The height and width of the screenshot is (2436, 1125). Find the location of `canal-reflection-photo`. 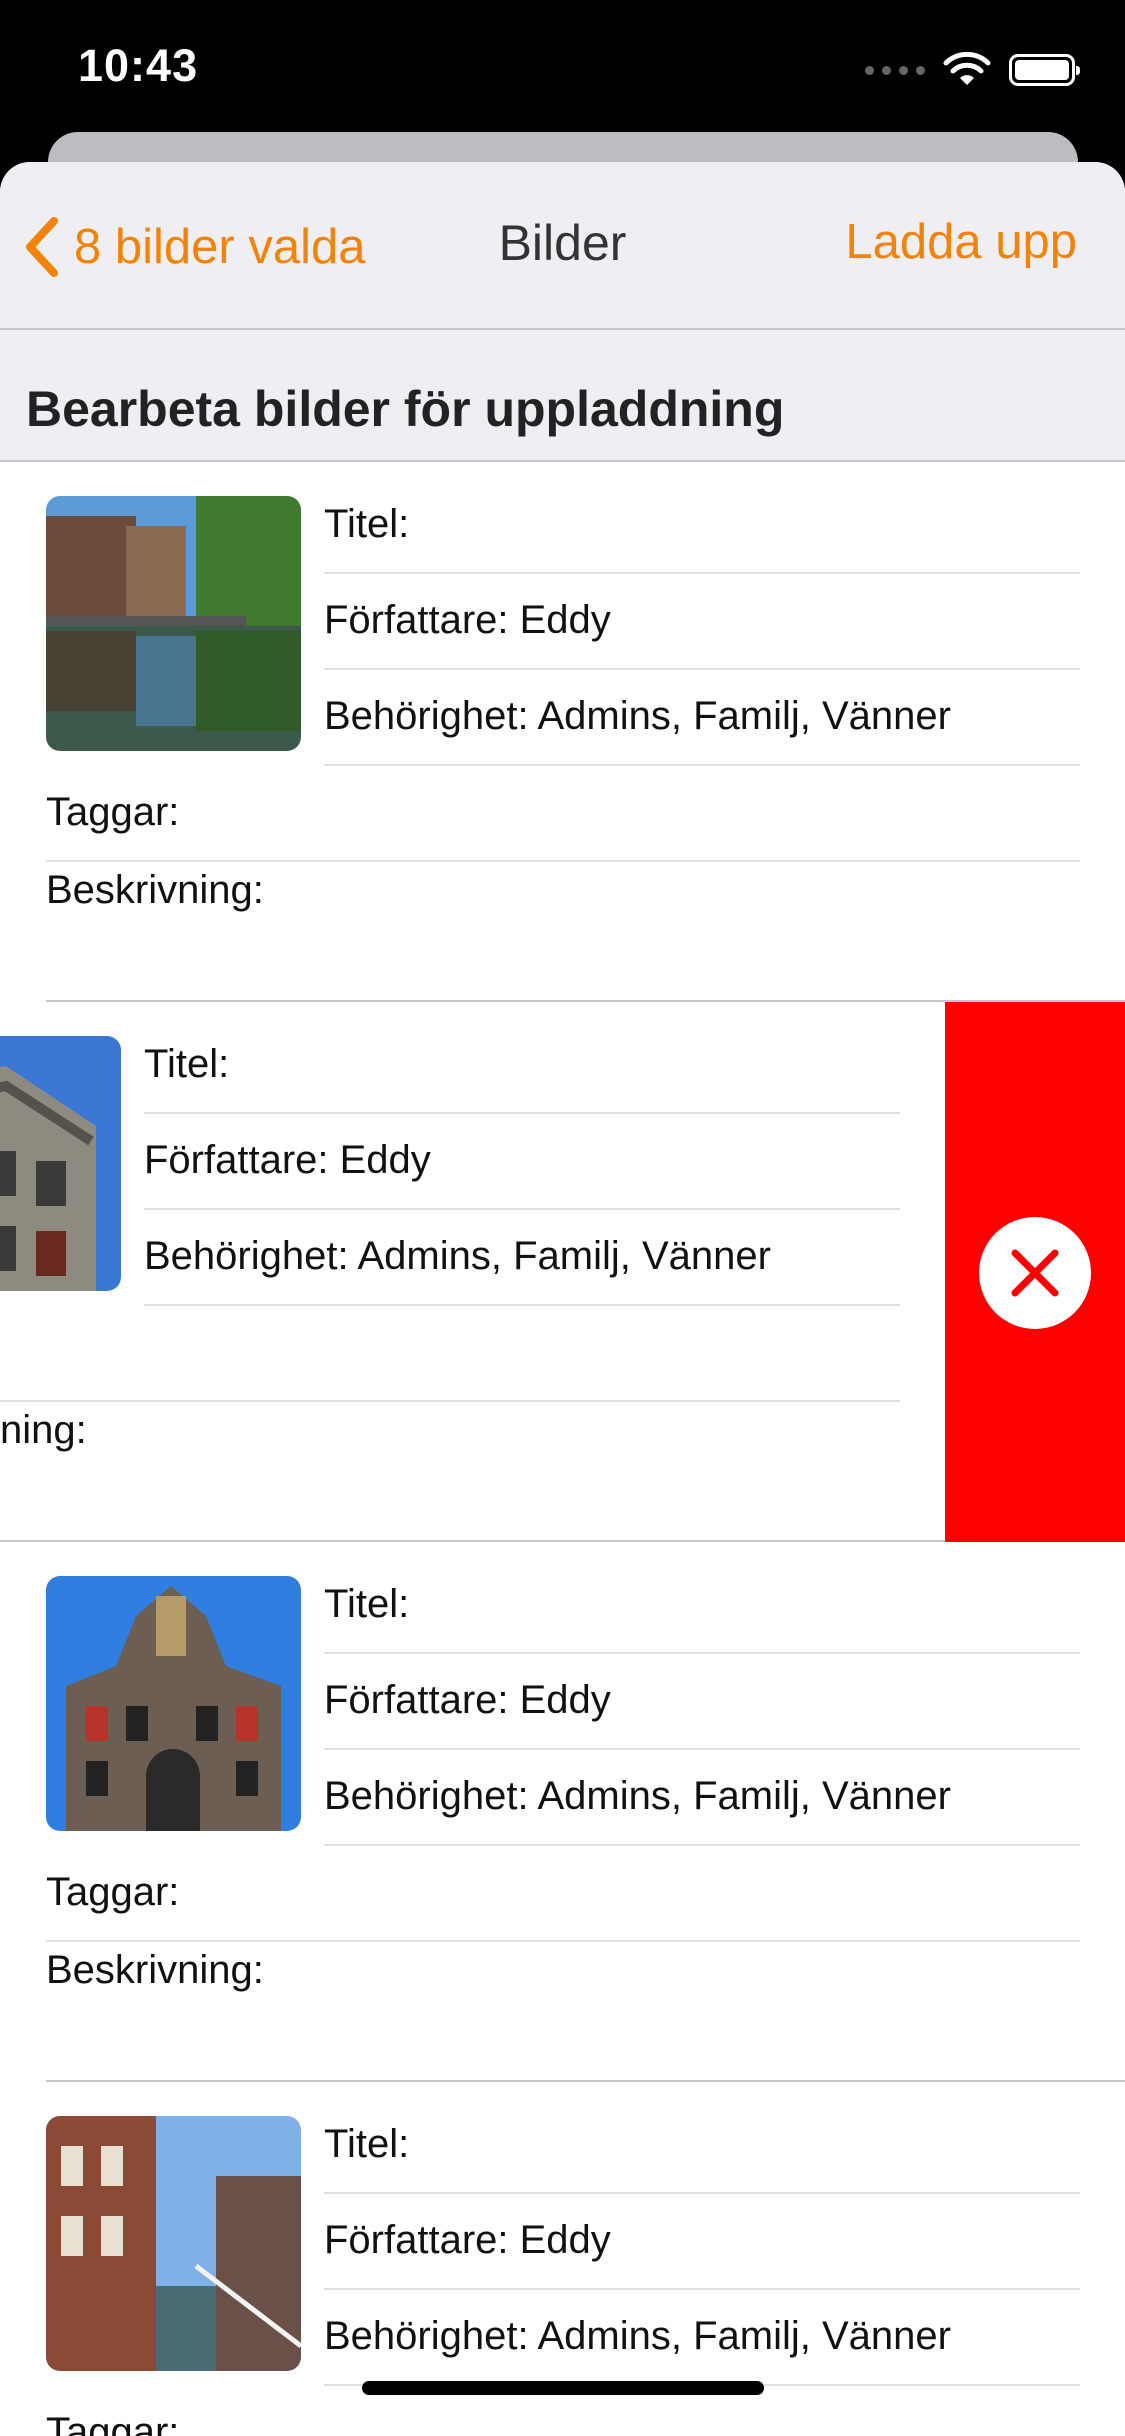

canal-reflection-photo is located at coordinates (173, 623).